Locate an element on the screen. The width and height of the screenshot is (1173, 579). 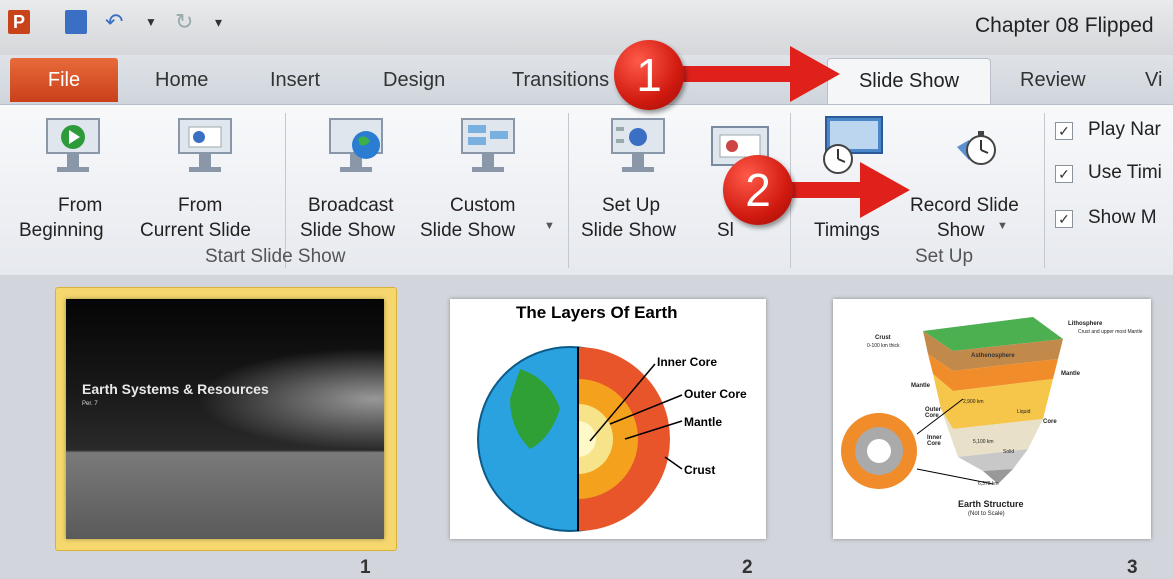
annotation-badge-2: 2 is located at coordinates (758, 190).